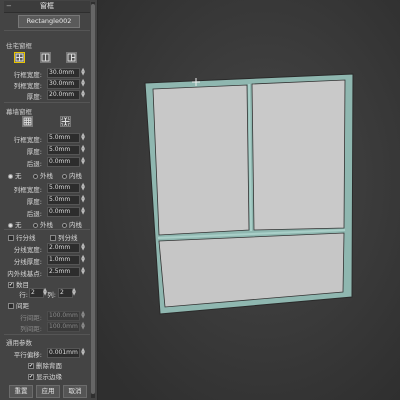  I want to click on thickness-label: 厚度:, so click(34, 97).